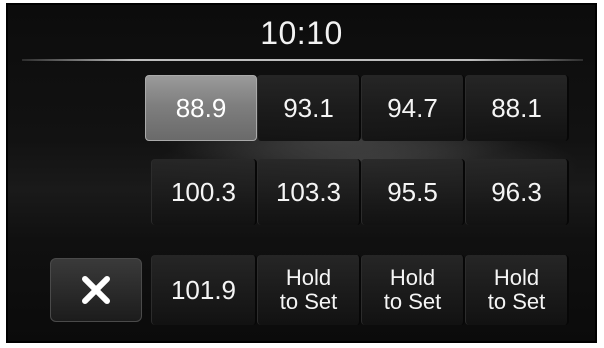  I want to click on preset-7-button: 95.5, so click(413, 192).